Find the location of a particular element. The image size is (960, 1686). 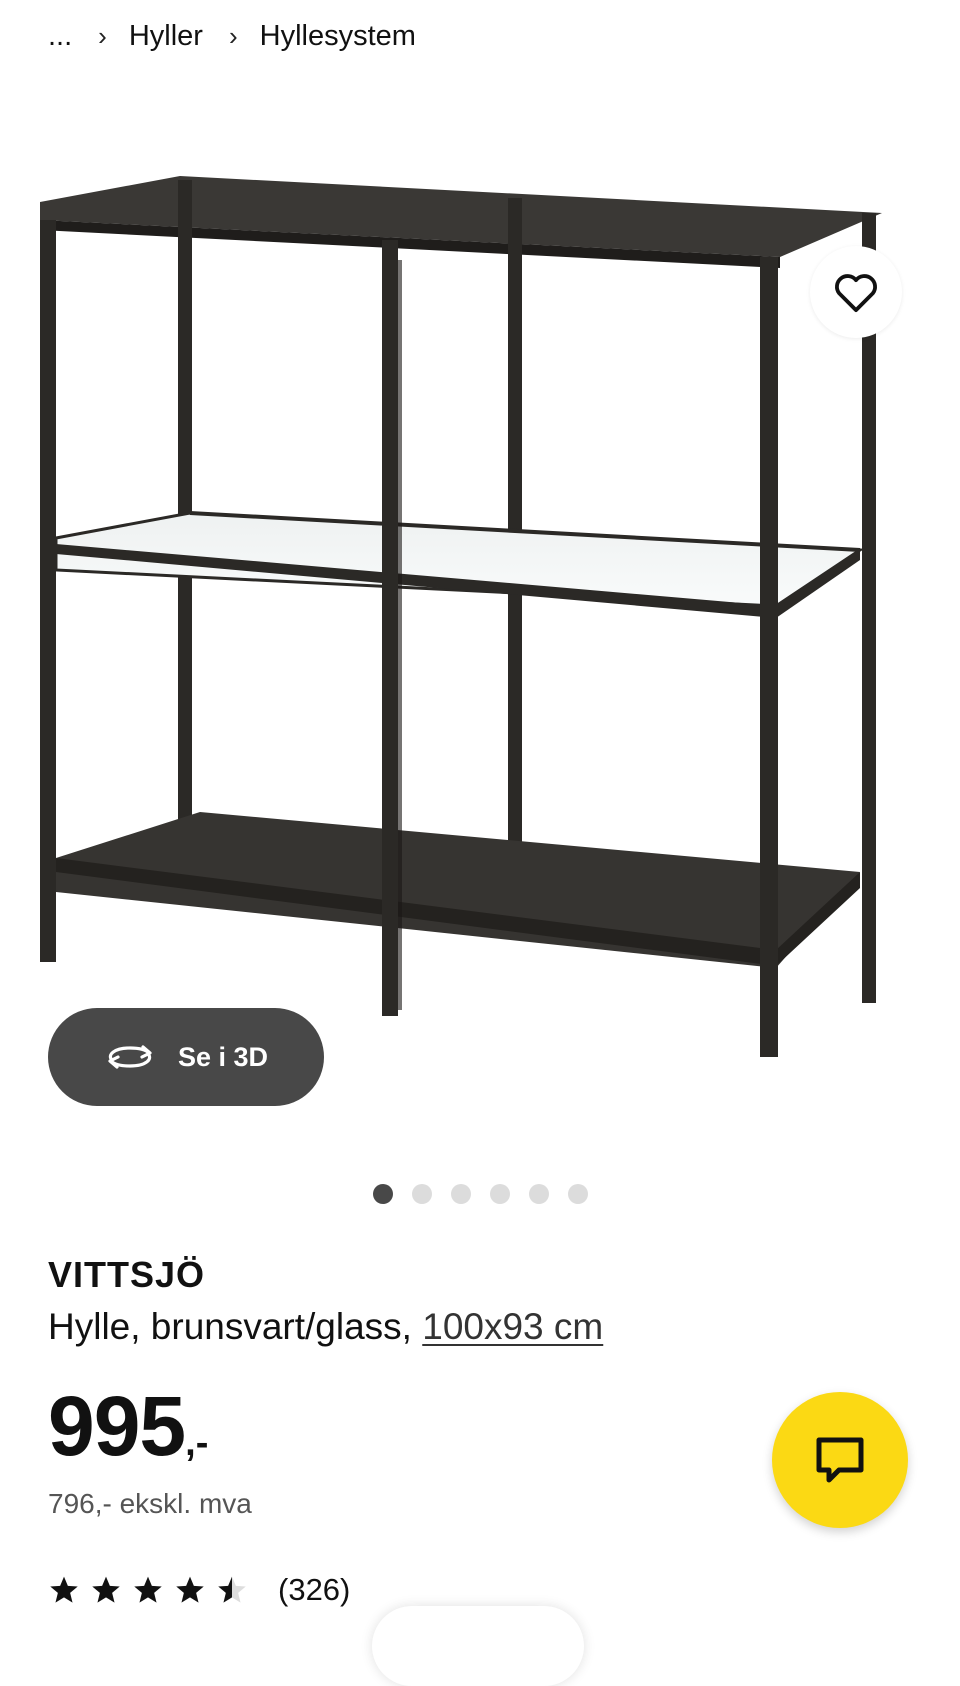

product-description: Hylle, brunsvart/glass, 100x93 cm is located at coordinates (325, 1327).